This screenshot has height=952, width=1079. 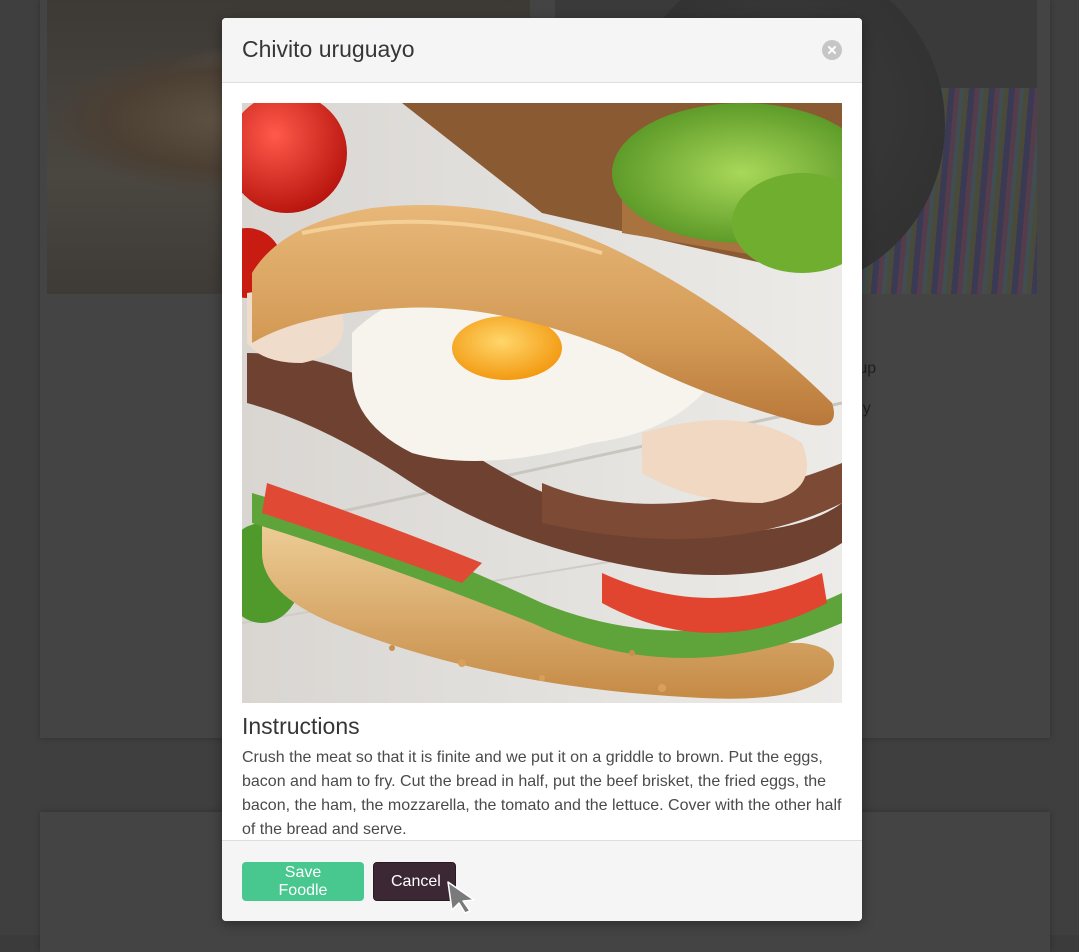 What do you see at coordinates (461, 897) in the screenshot?
I see `mouse-cursor-icon` at bounding box center [461, 897].